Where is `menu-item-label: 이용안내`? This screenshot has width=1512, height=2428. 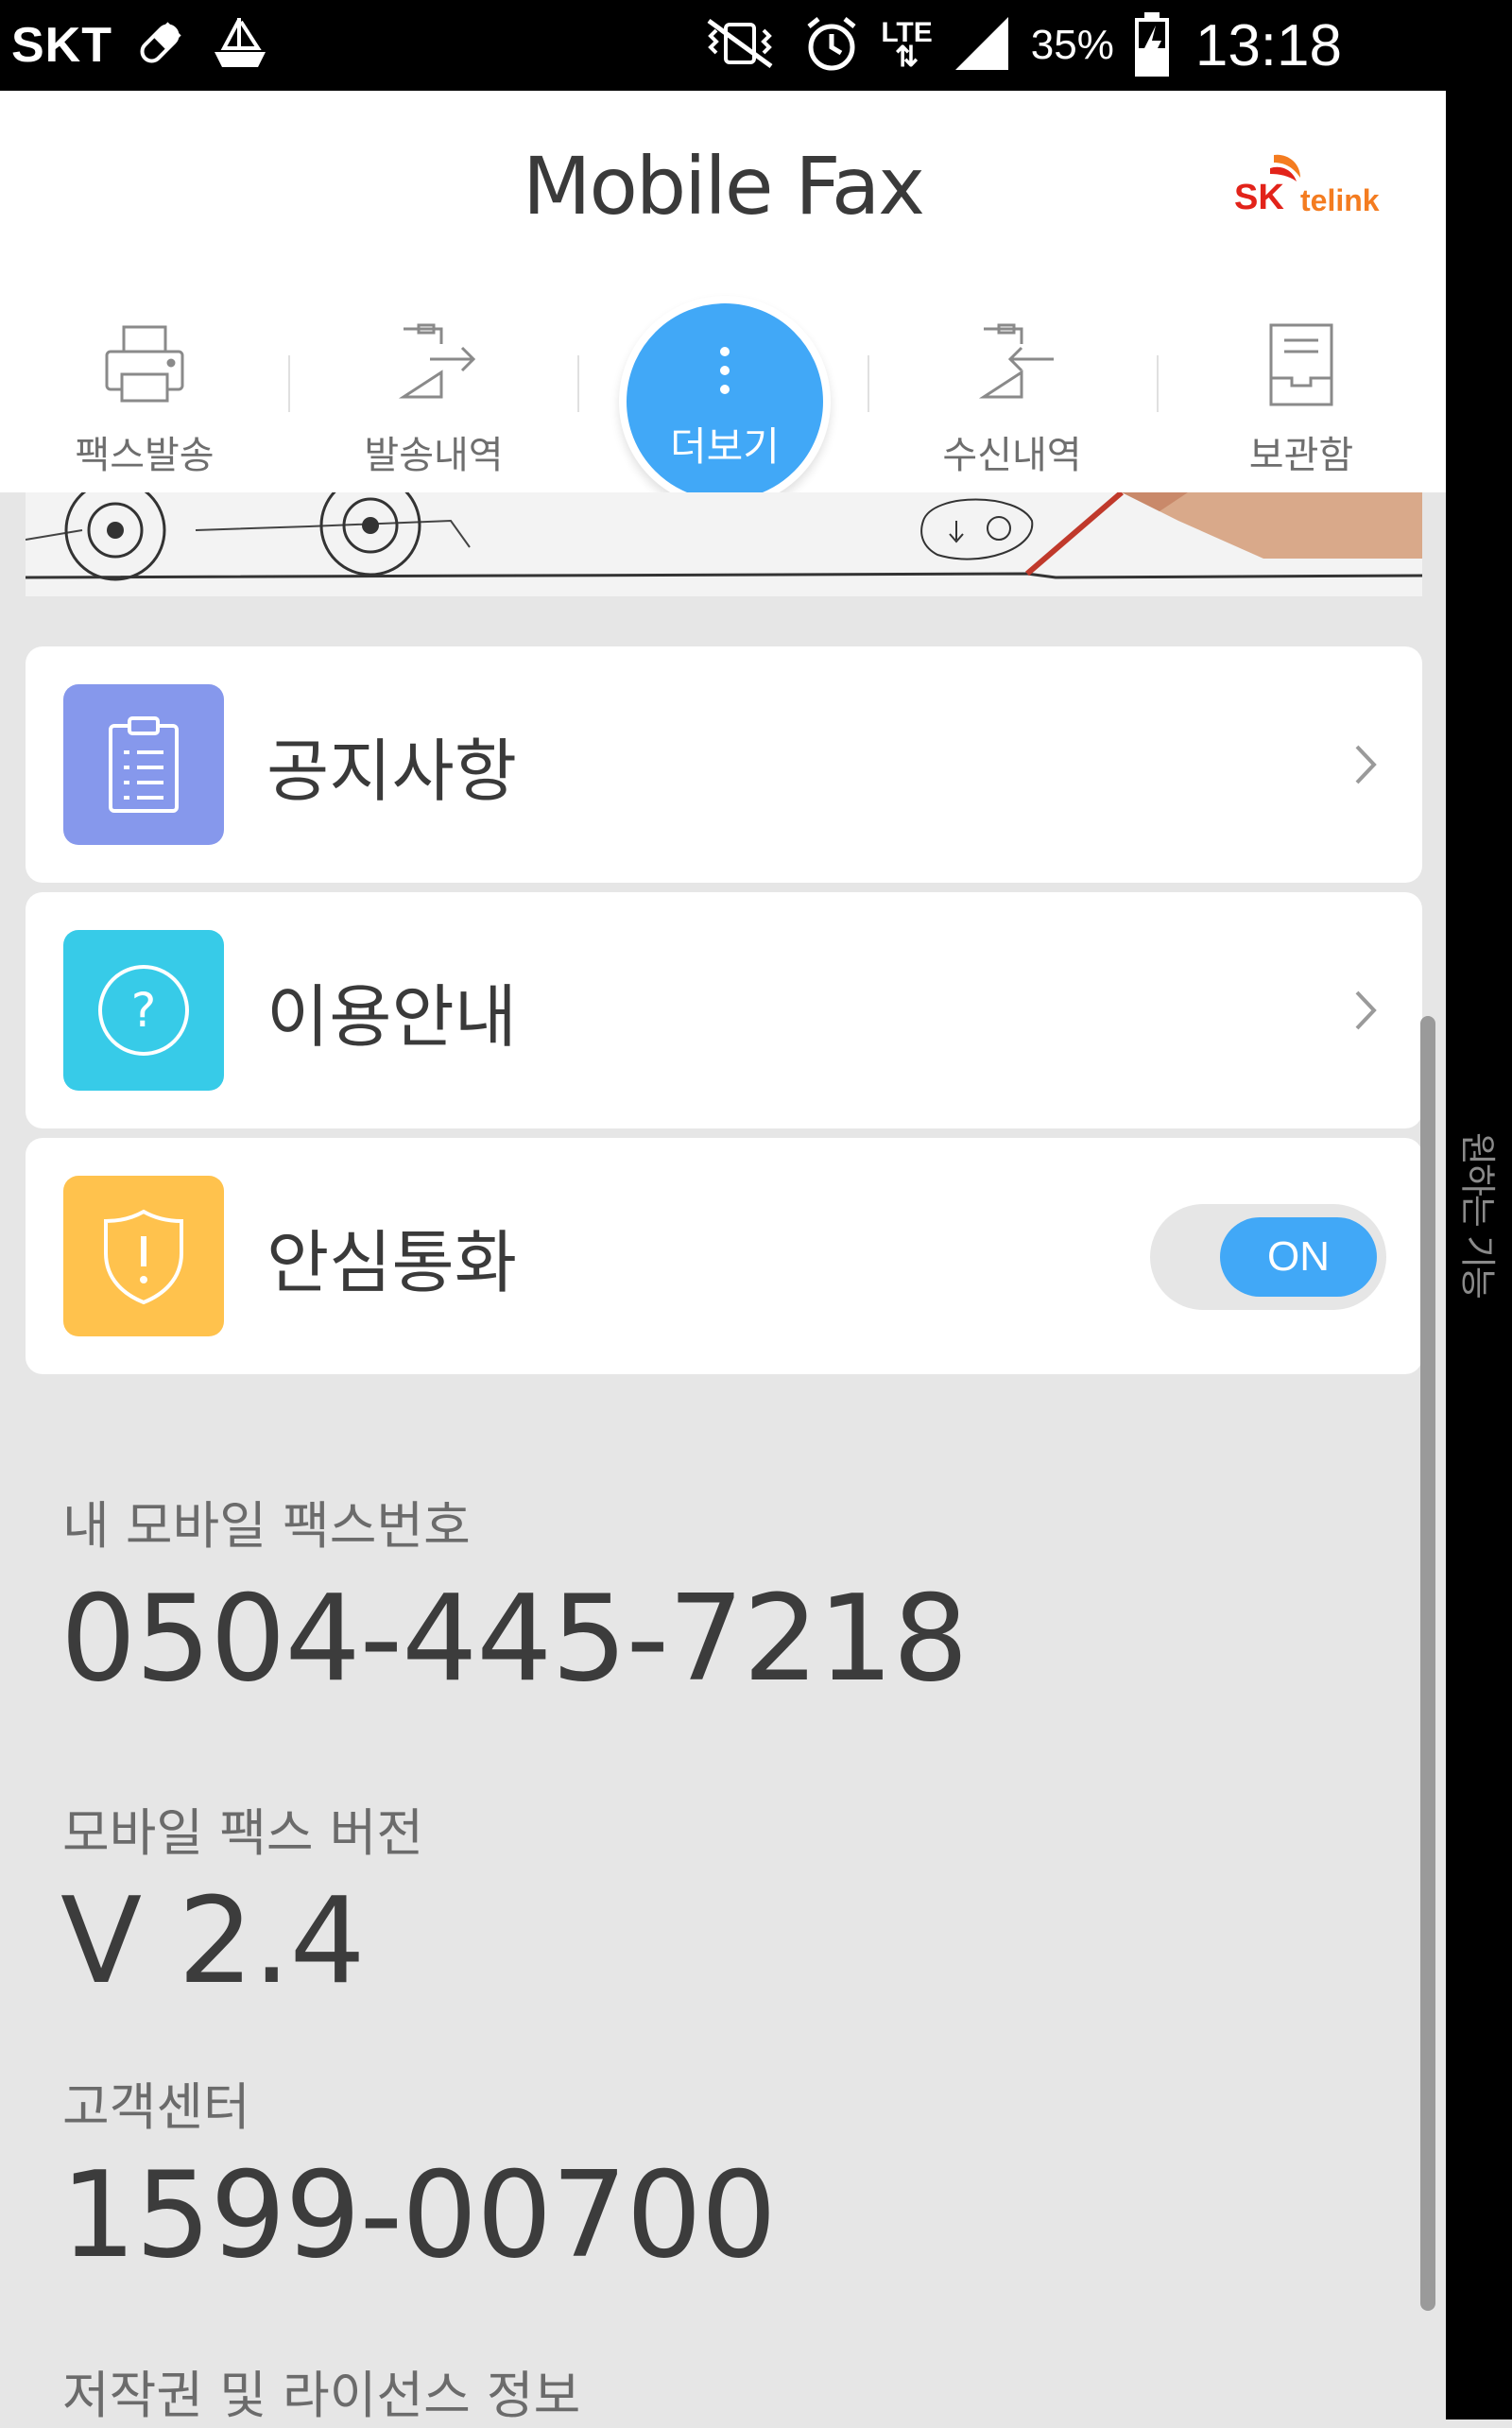 menu-item-label: 이용안내 is located at coordinates (391, 1016).